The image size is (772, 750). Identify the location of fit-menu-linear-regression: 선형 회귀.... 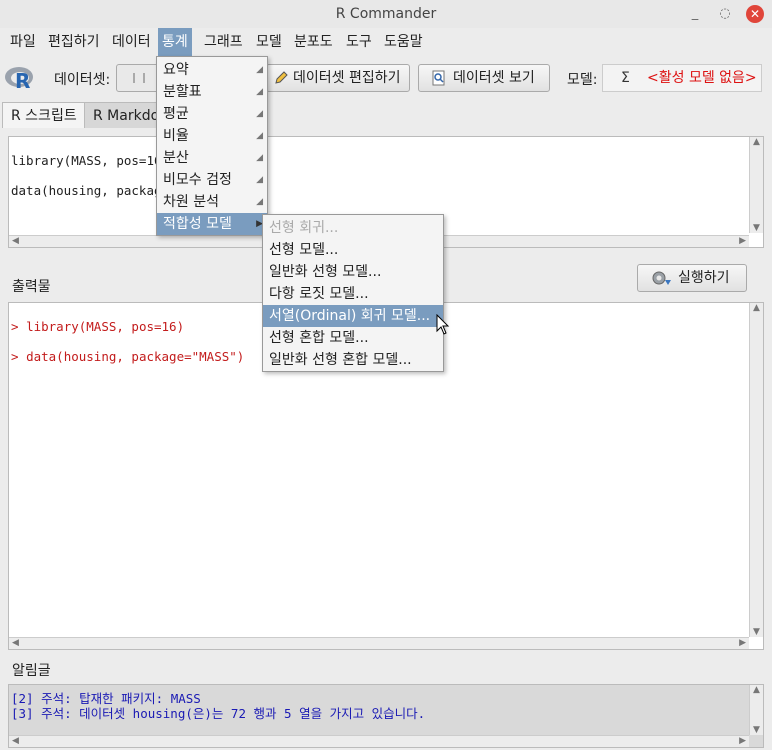
(304, 228).